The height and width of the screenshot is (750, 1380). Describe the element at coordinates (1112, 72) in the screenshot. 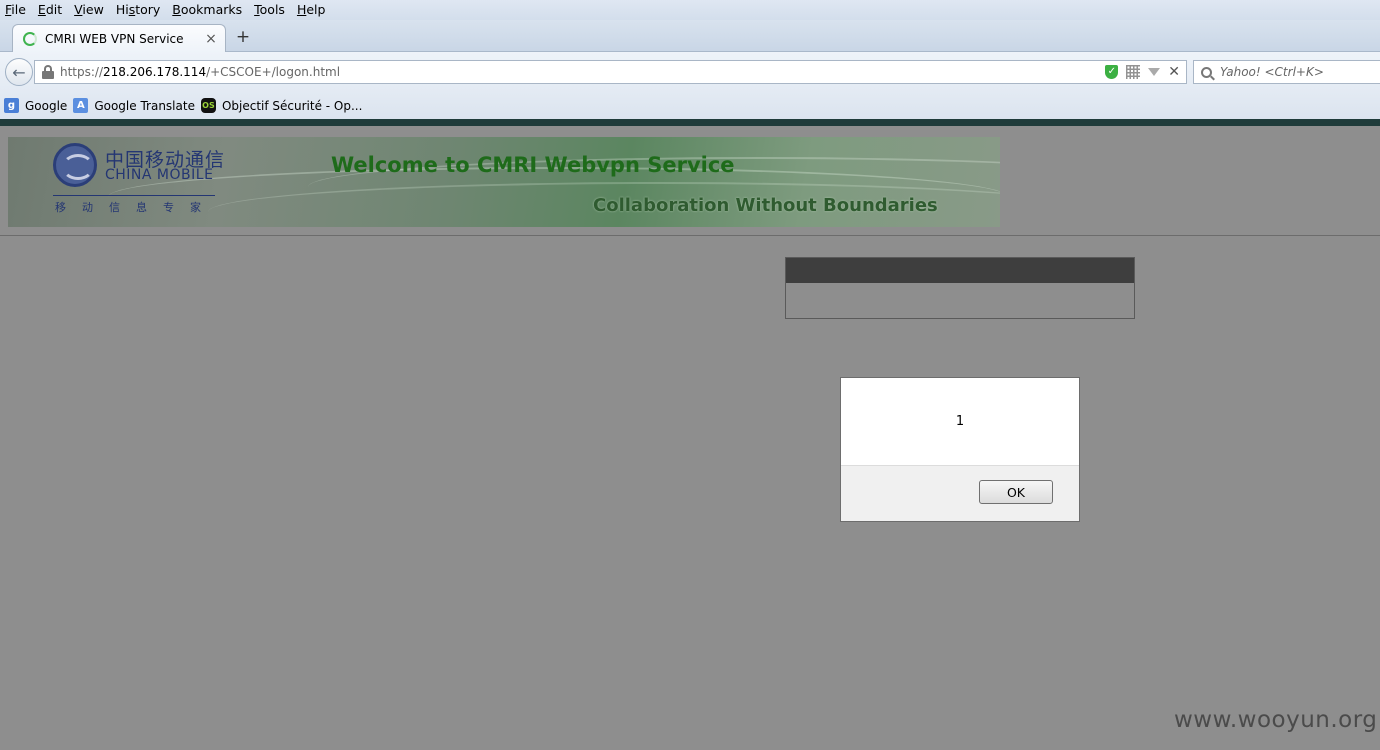

I see `shield-icon: ✓` at that location.